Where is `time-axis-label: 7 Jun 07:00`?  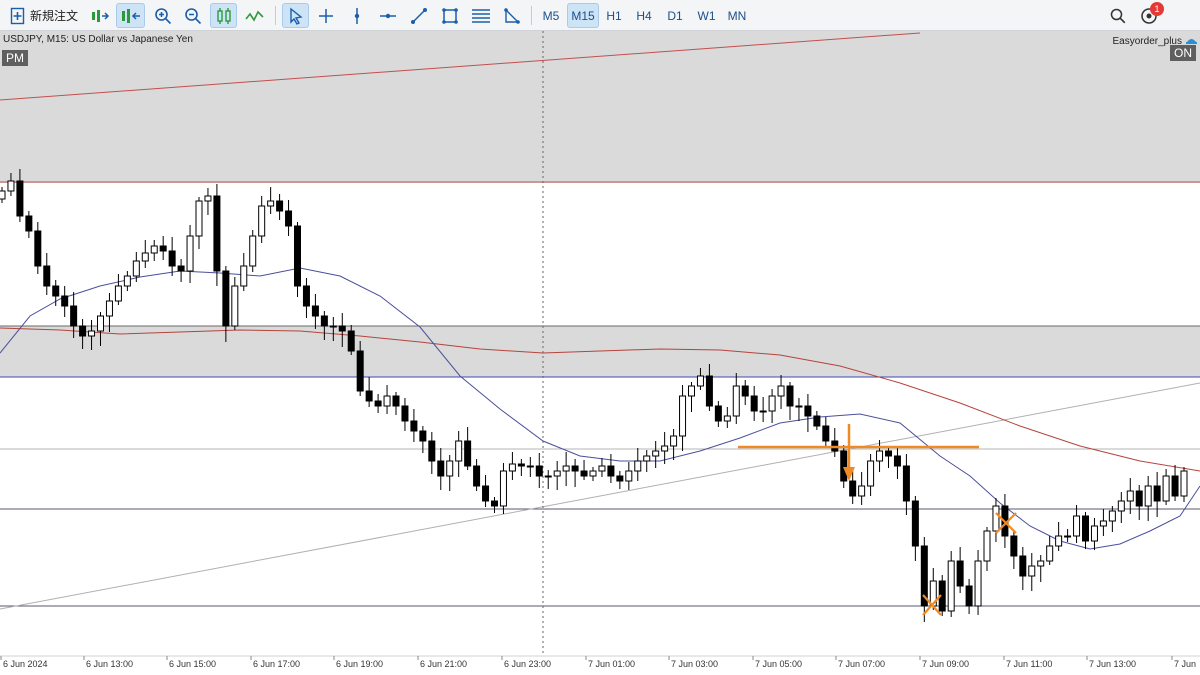 time-axis-label: 7 Jun 07:00 is located at coordinates (861, 664).